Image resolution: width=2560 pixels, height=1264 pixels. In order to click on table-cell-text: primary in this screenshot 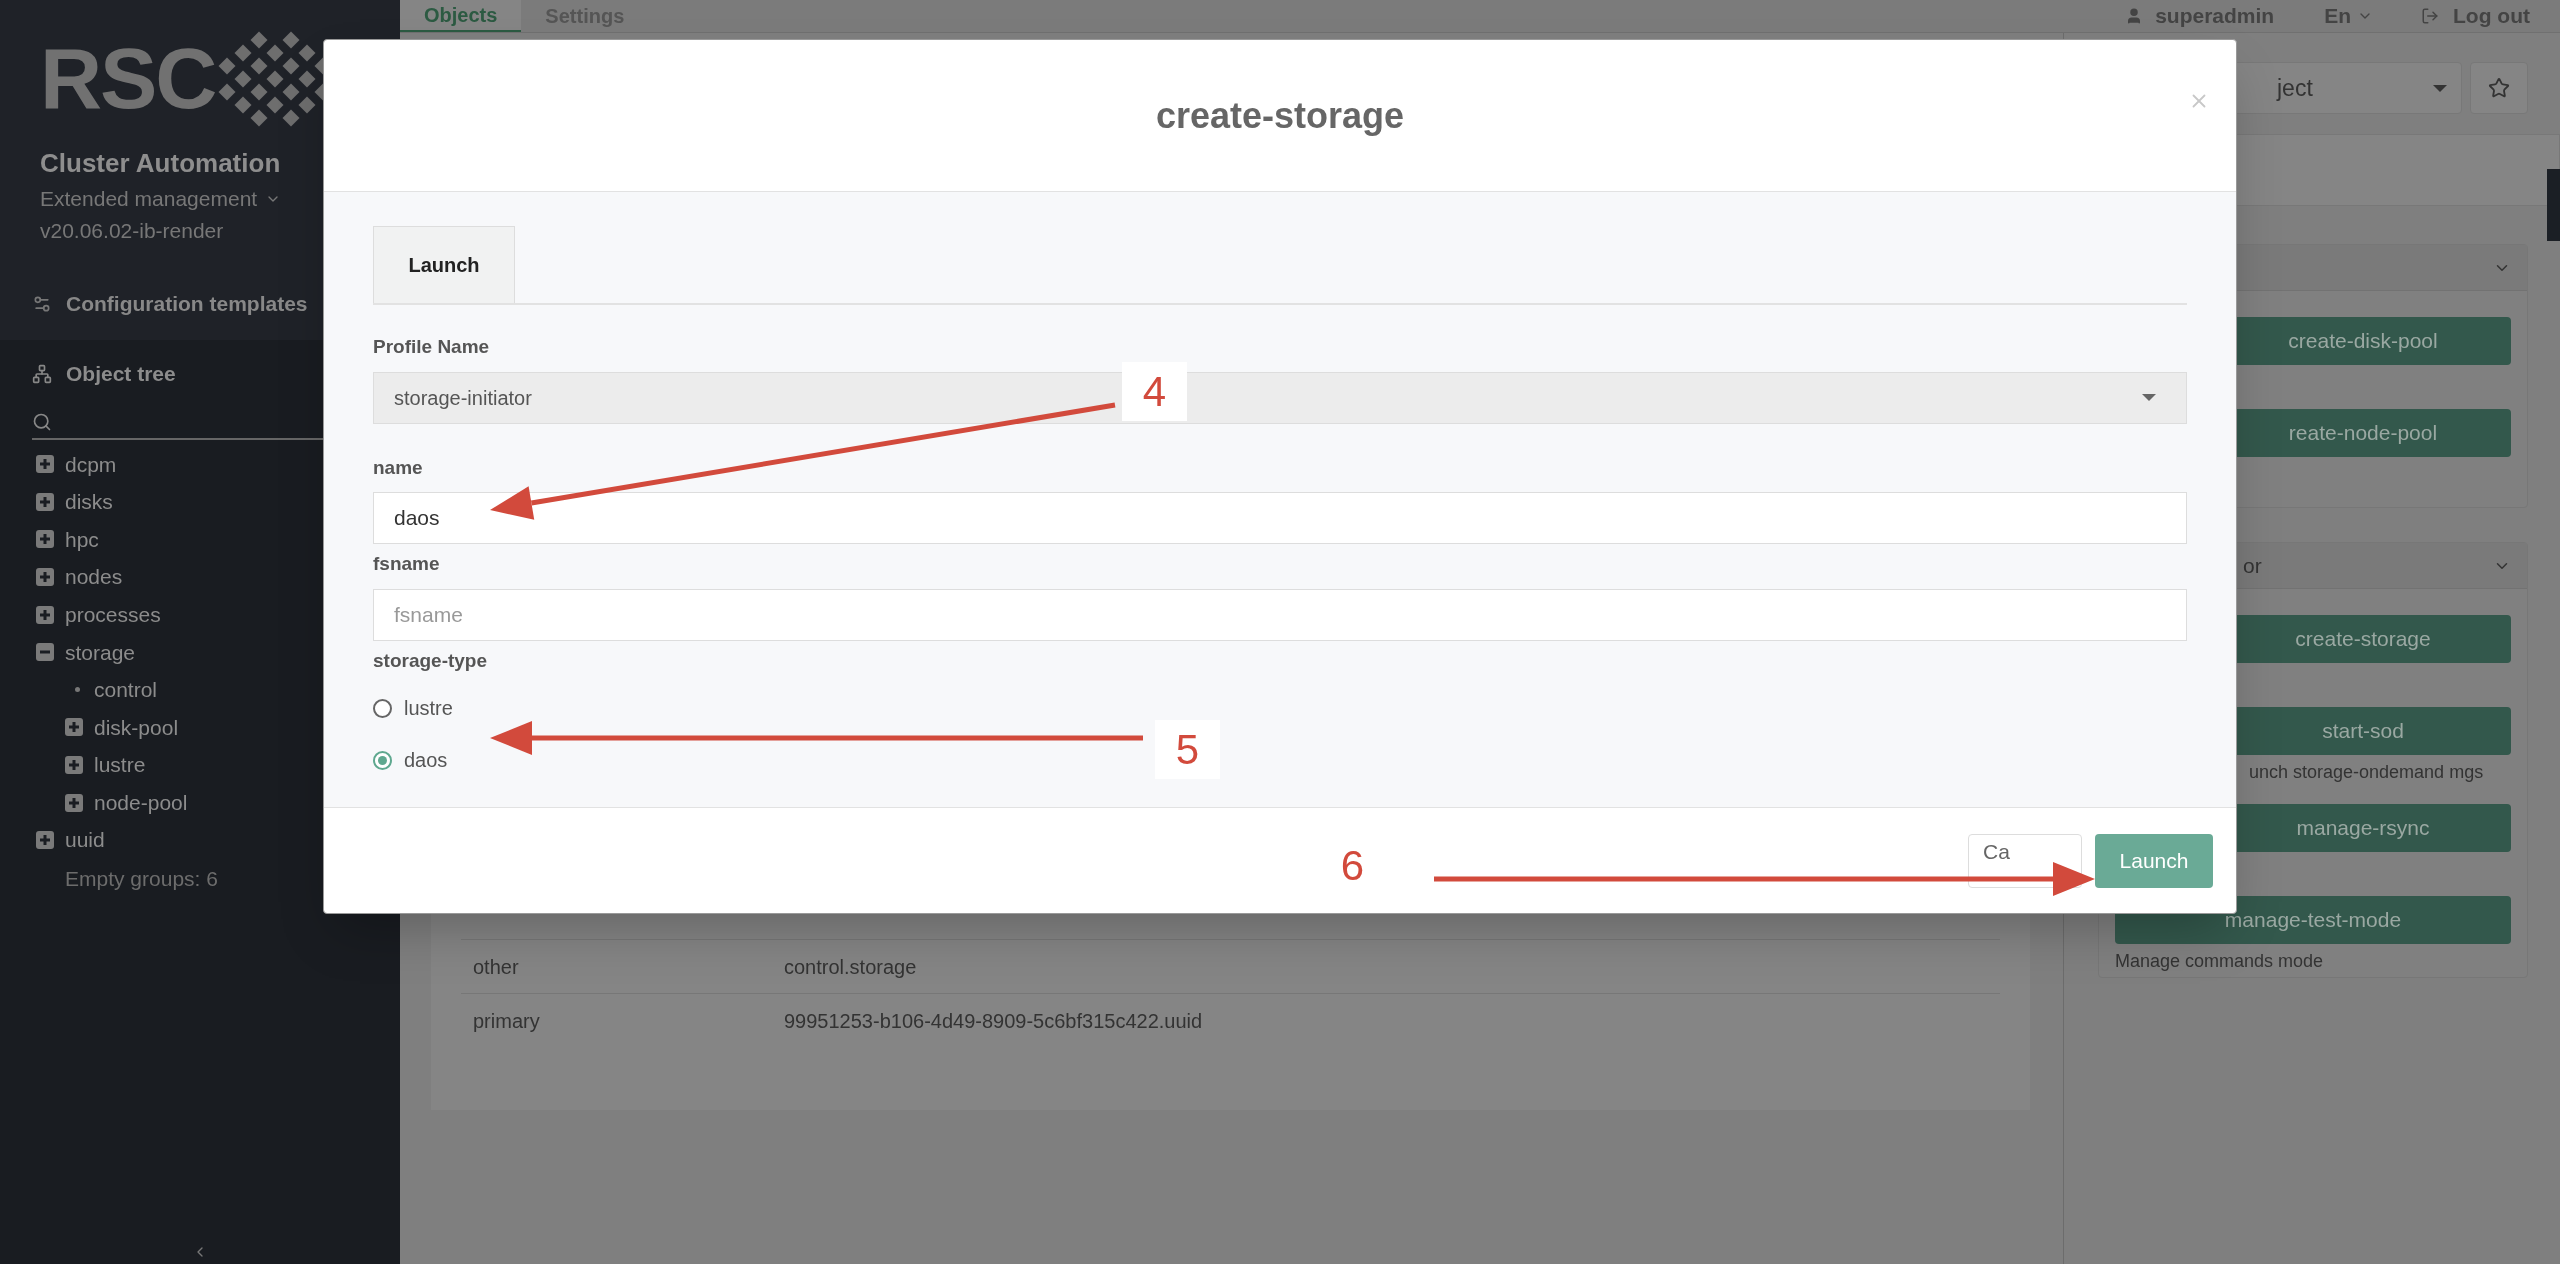, I will do `click(506, 1021)`.